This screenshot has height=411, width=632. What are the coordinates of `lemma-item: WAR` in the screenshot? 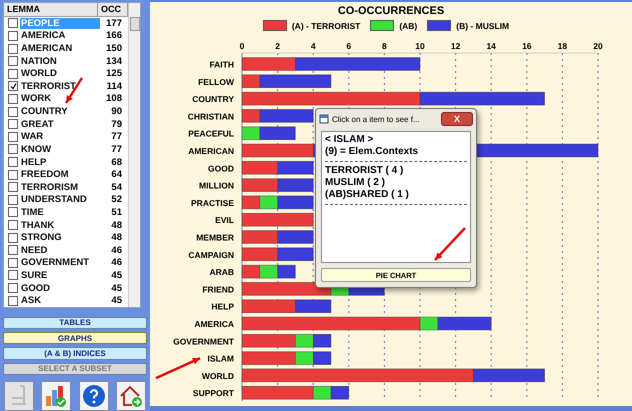 It's located at (60, 136).